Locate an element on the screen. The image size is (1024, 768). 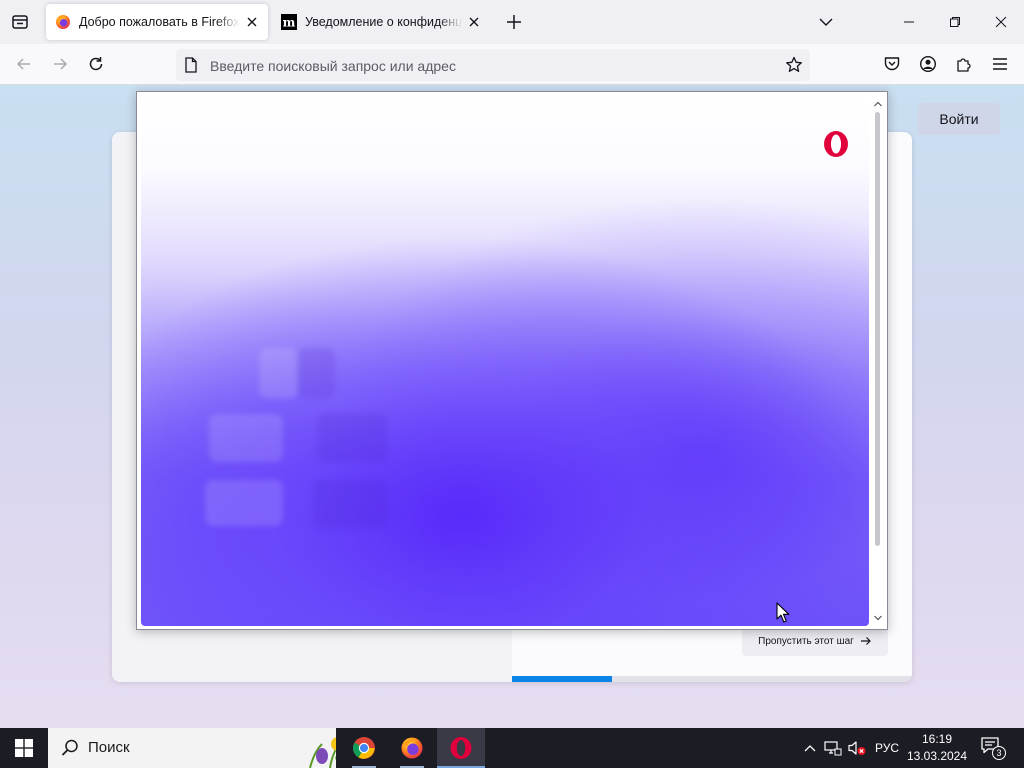
back-icon is located at coordinates (23, 64).